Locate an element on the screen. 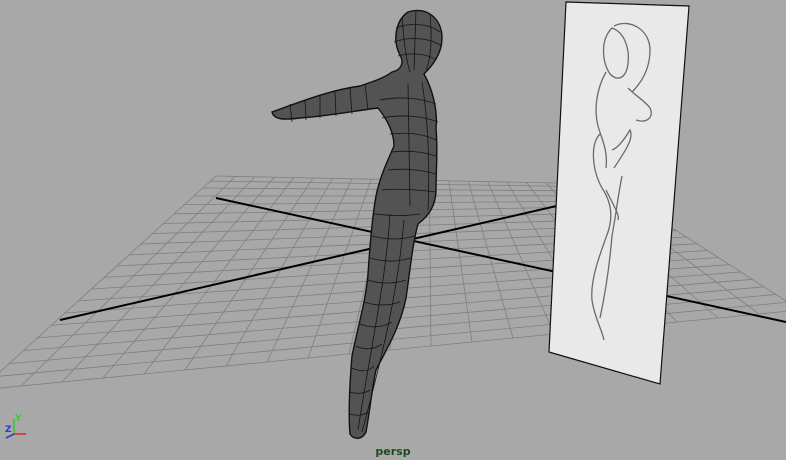 Image resolution: width=786 pixels, height=460 pixels. camera-name-label: persp is located at coordinates (393, 451).